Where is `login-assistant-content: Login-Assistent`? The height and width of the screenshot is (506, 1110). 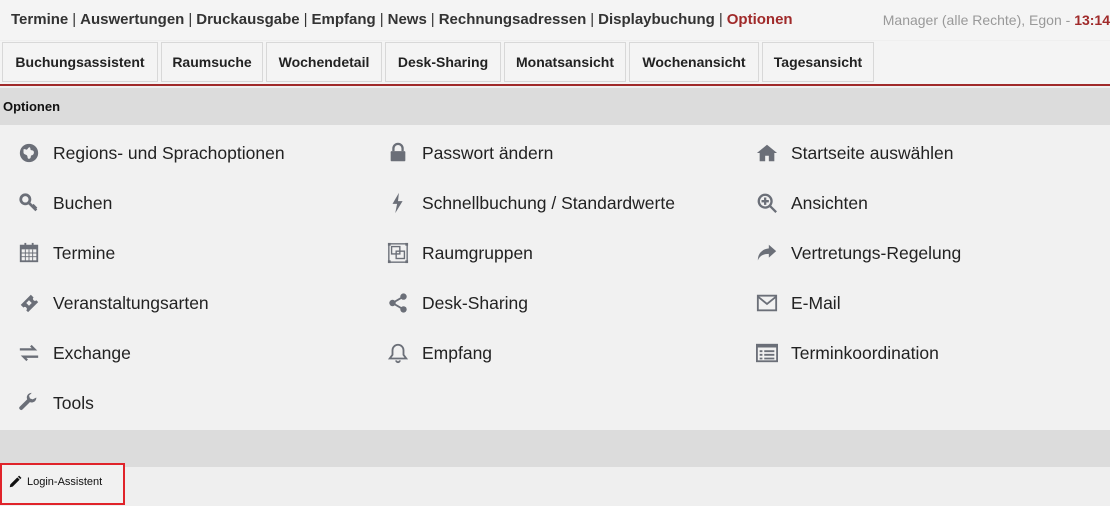 login-assistant-content: Login-Assistent is located at coordinates (55, 482).